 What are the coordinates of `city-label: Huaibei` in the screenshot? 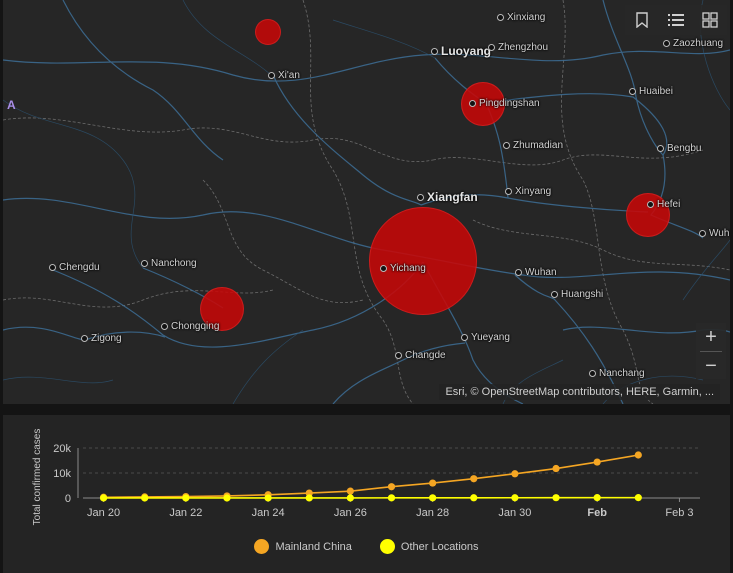 It's located at (651, 91).